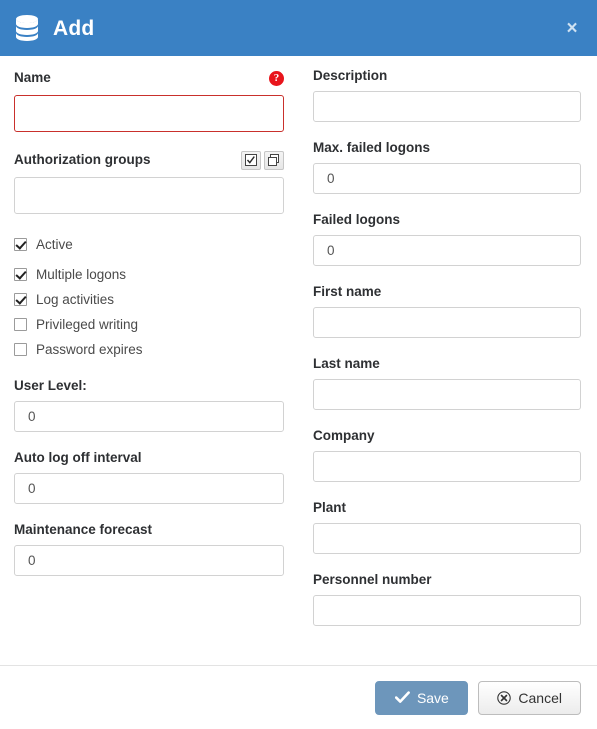 The width and height of the screenshot is (597, 729). I want to click on maintenance-forecast-input, so click(149, 560).